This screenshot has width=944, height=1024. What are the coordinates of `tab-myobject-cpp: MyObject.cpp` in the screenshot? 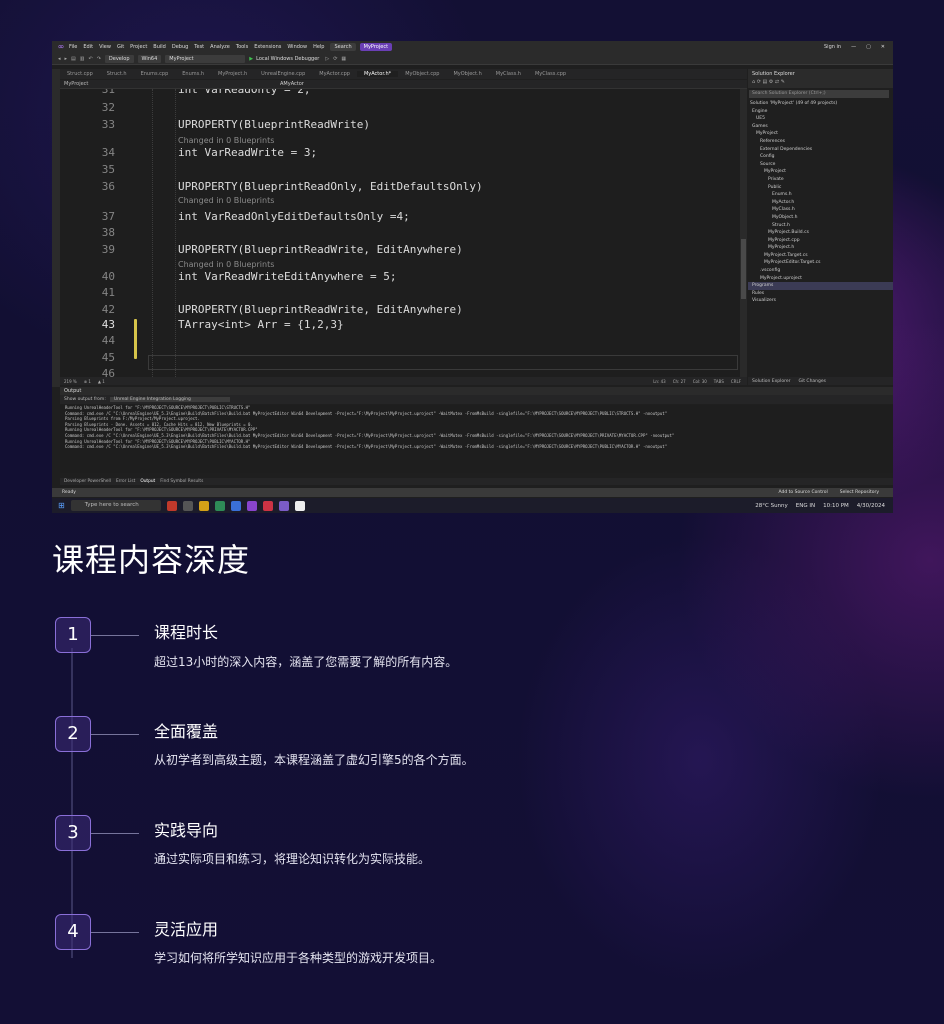 It's located at (422, 74).